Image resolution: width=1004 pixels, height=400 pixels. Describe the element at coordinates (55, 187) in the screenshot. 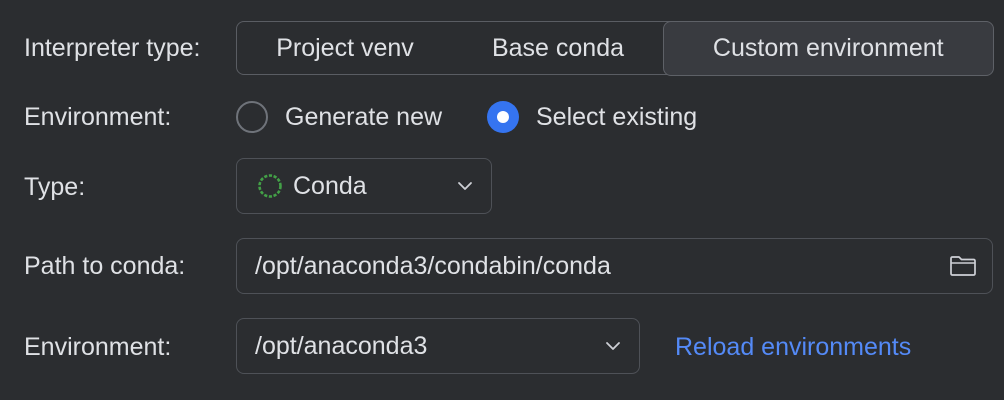

I see `type-label: Type:` at that location.